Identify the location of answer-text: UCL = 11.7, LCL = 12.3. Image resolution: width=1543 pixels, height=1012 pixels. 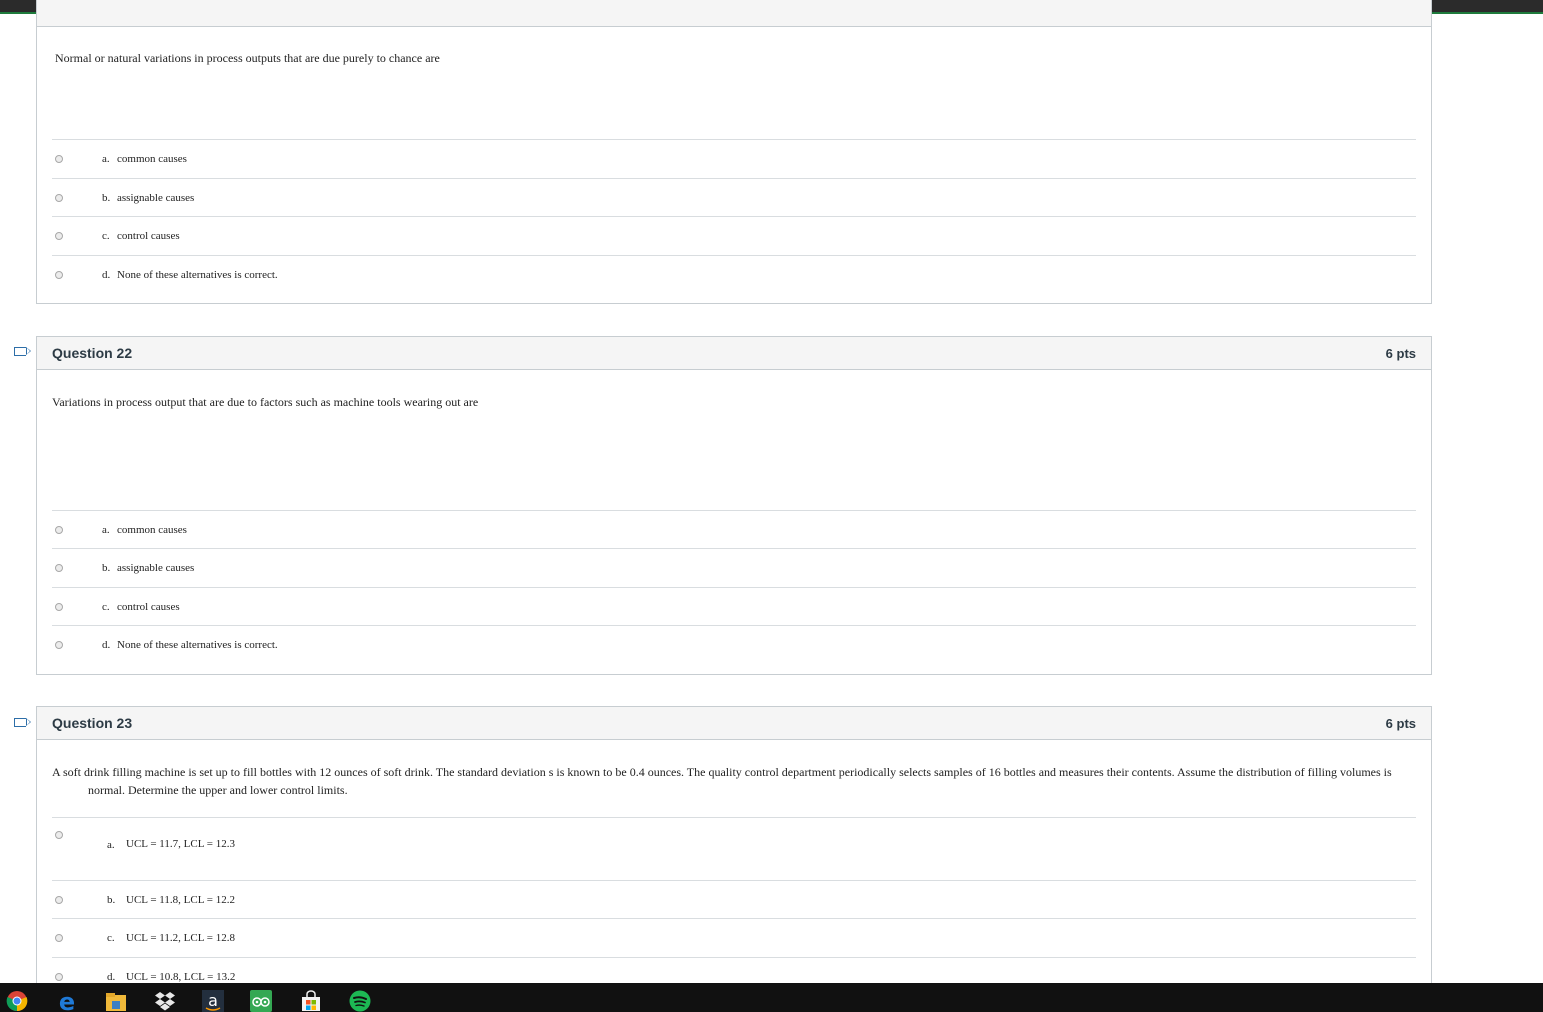
(180, 844).